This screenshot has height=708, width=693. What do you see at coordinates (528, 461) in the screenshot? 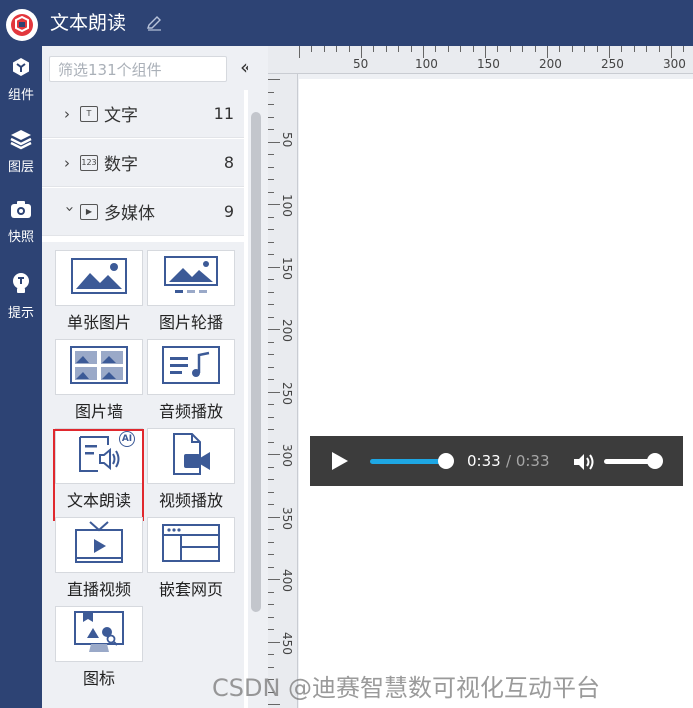
I see `duration: / 0:33` at bounding box center [528, 461].